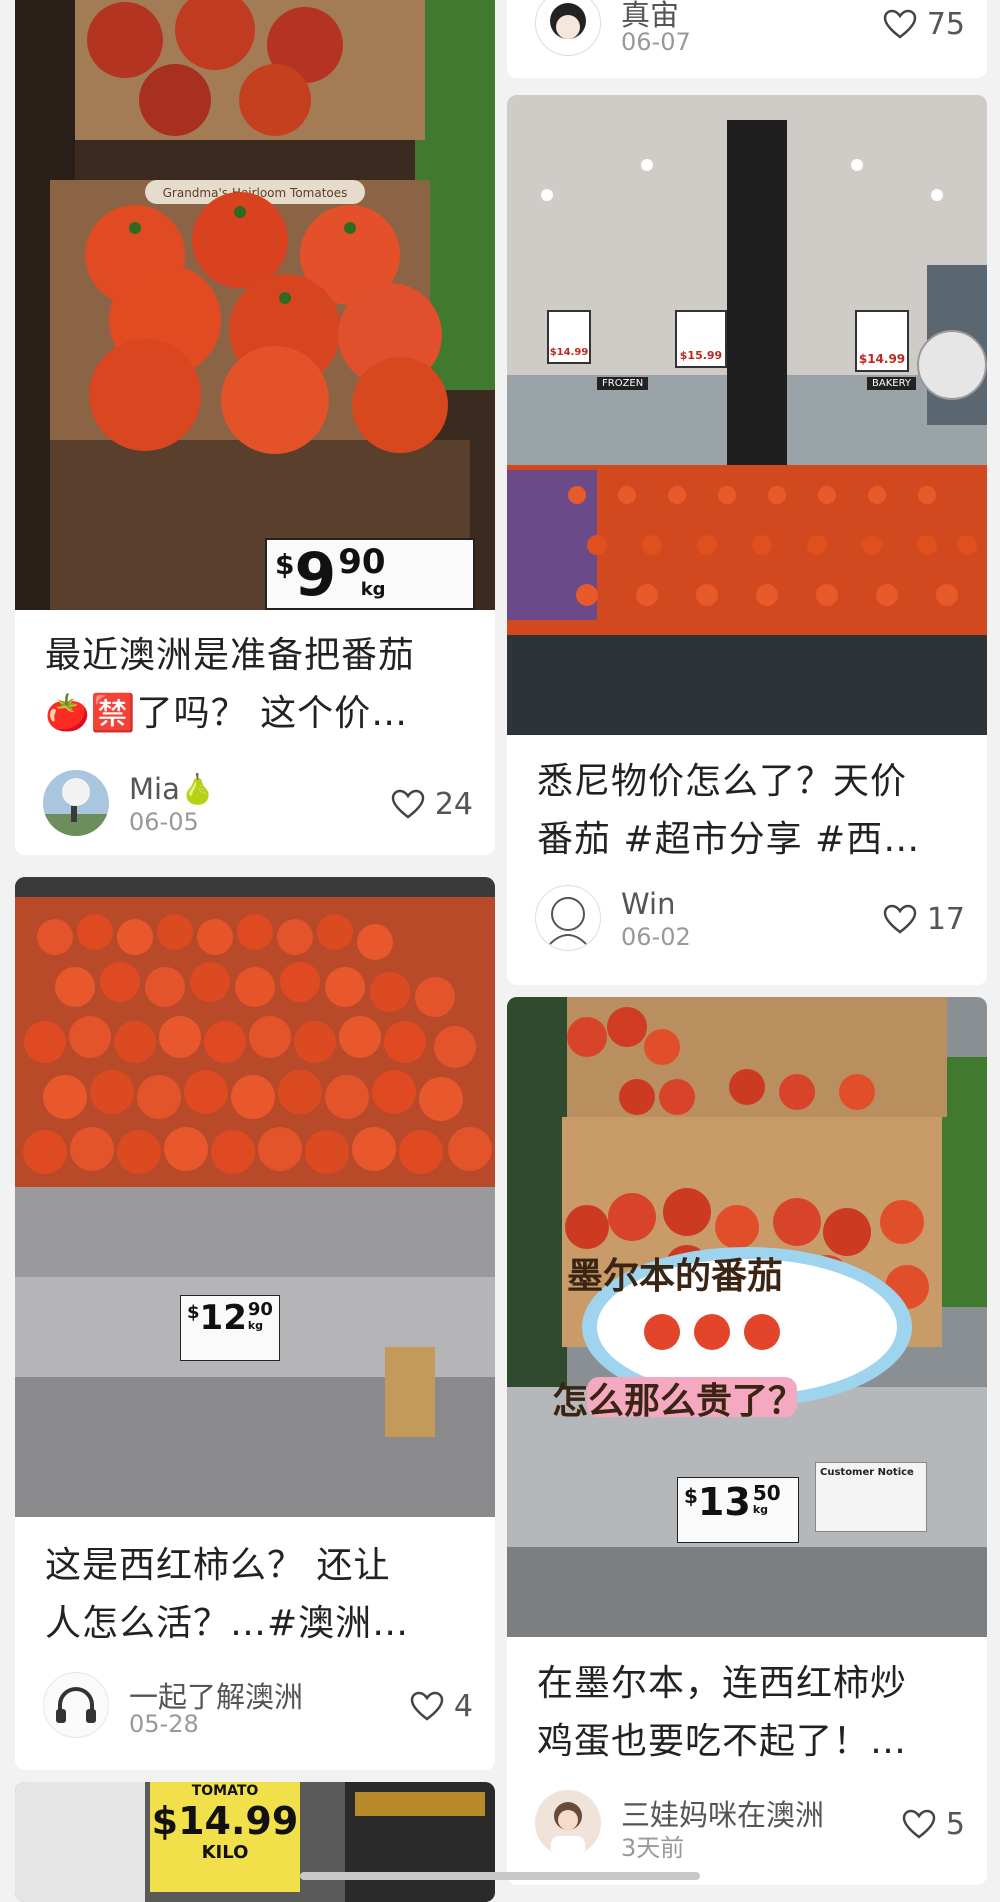  Describe the element at coordinates (258, 1707) in the screenshot. I see `post-meta: 一起了解澳洲 05-28 4` at that location.